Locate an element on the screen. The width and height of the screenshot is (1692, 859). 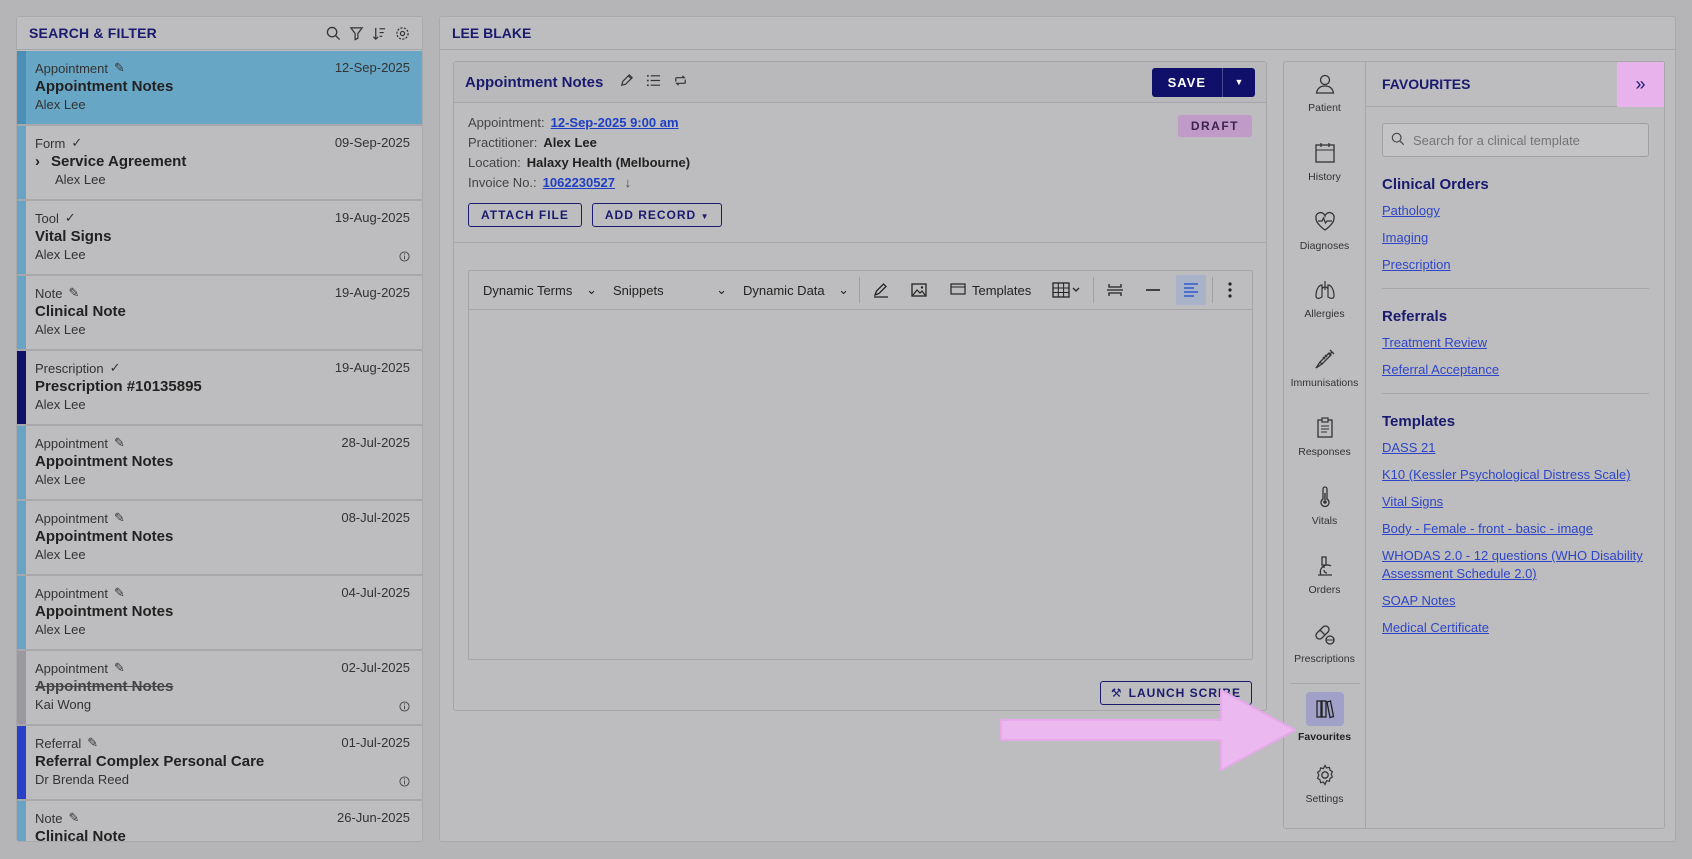
invoice-link: 1062230527 is located at coordinates (579, 182).